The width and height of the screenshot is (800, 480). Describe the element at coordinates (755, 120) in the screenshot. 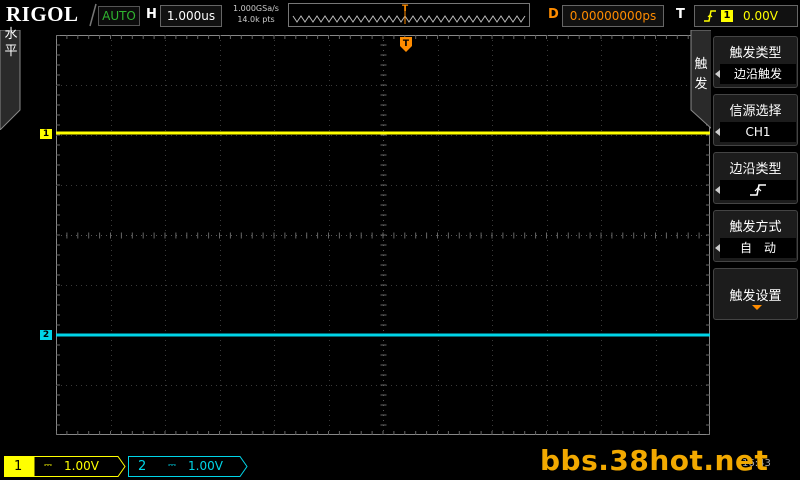

I see `menu-source-select: 信源选择 CH1` at that location.